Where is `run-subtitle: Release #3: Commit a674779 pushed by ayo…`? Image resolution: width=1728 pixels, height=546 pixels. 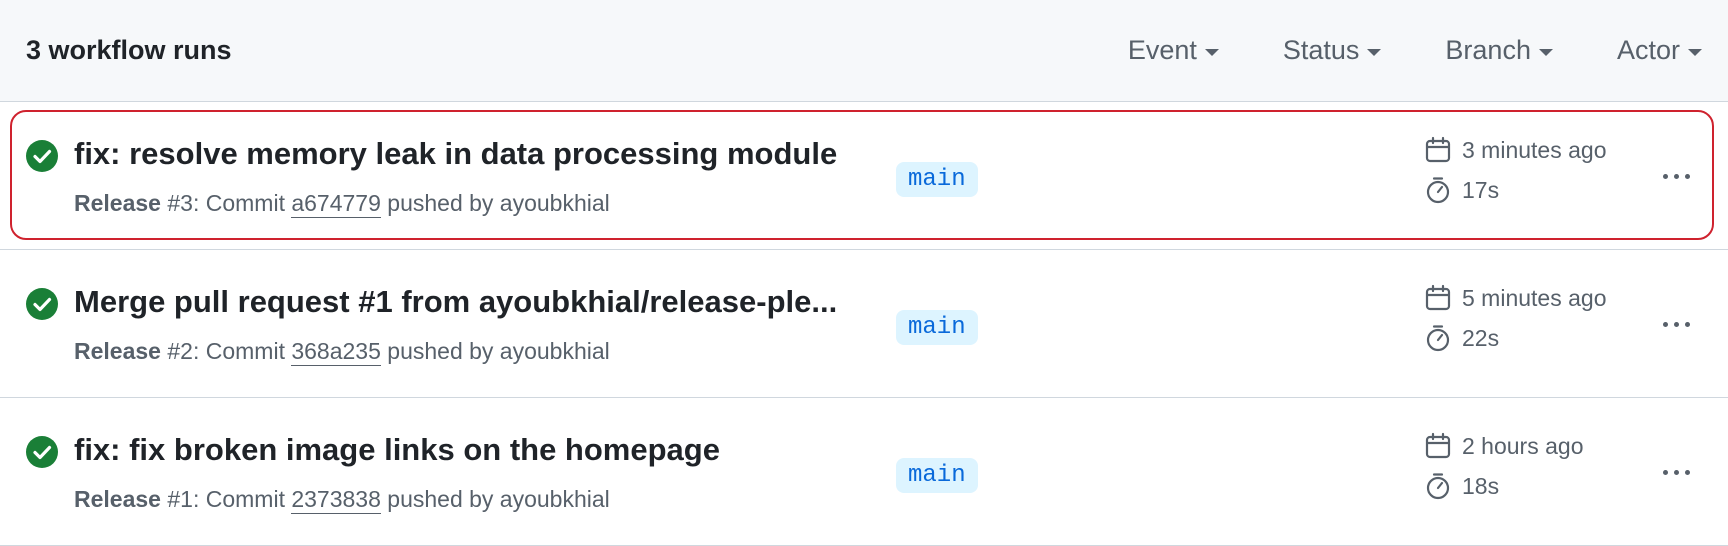 run-subtitle: Release #3: Commit a674779 pushed by ayo… is located at coordinates (342, 204).